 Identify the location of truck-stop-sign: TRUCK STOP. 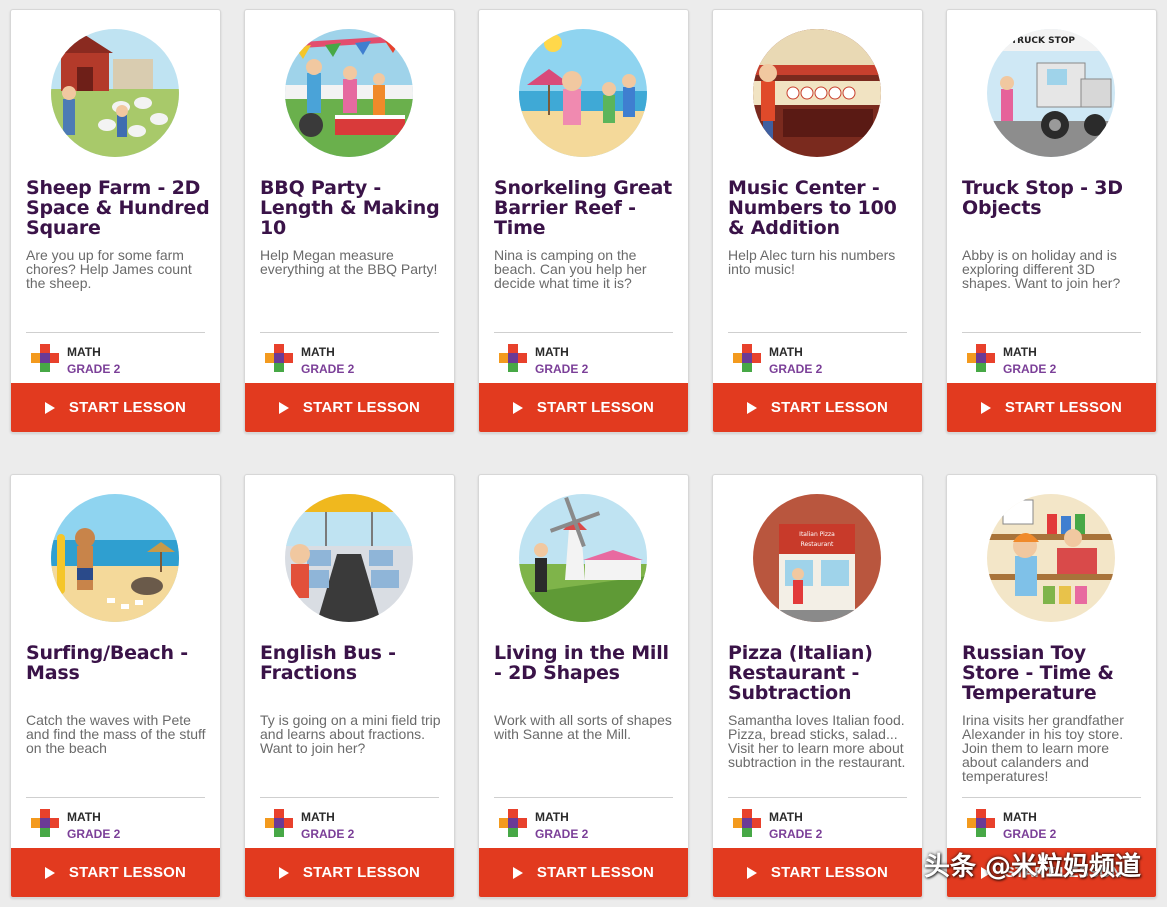
(1043, 41).